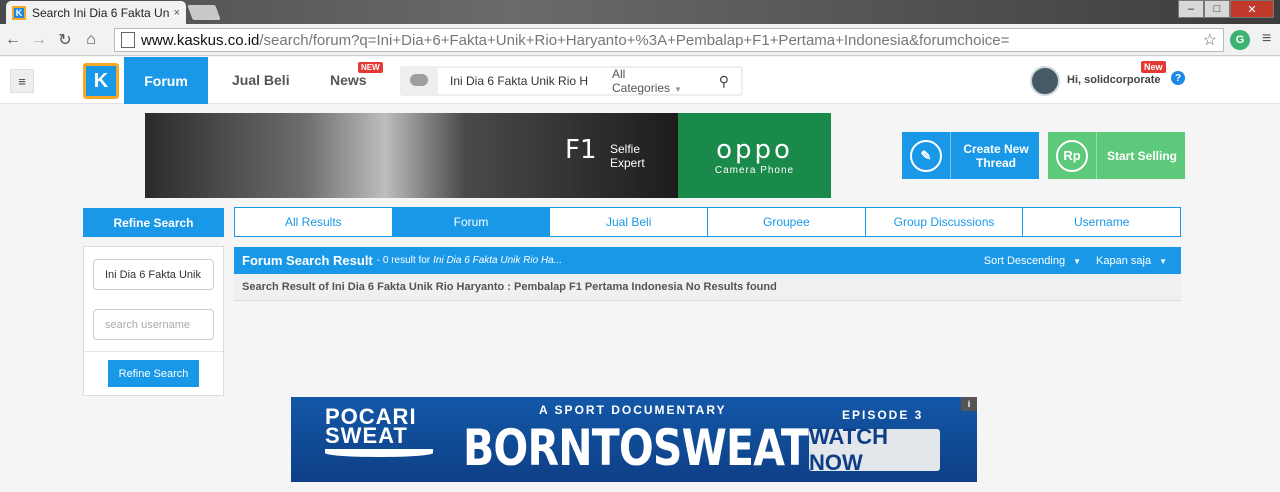  I want to click on news-new-badge: NEW, so click(370, 67).